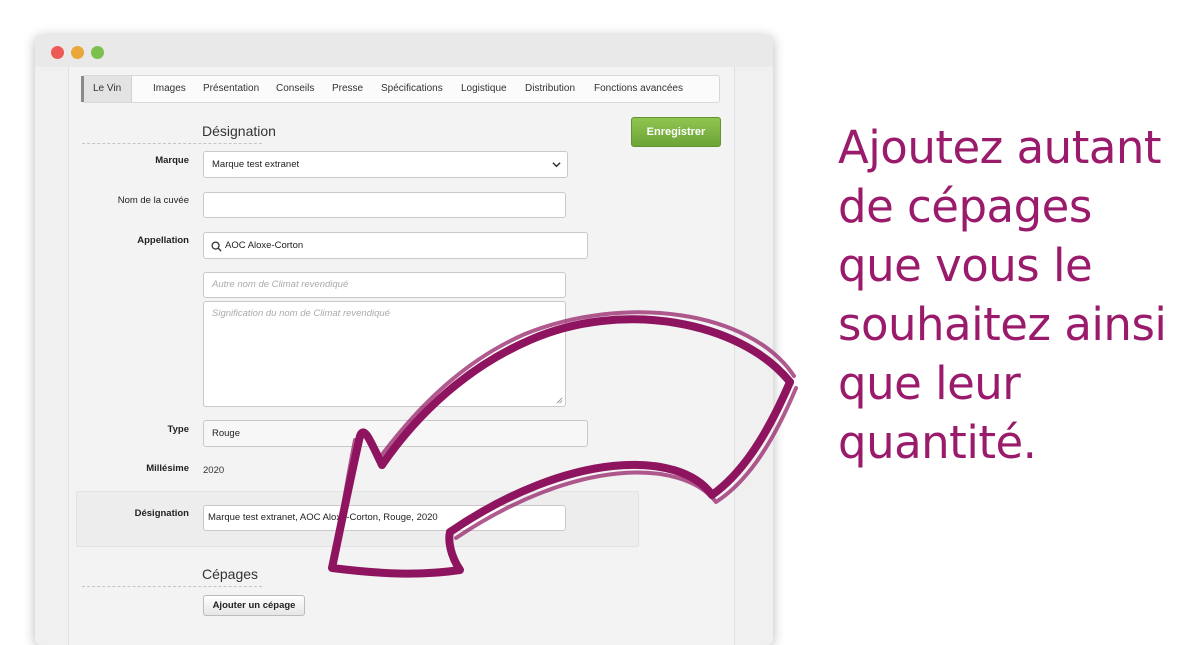 Image resolution: width=1200 pixels, height=645 pixels. Describe the element at coordinates (965, 265) in the screenshot. I see `promo-line: que vous le` at that location.